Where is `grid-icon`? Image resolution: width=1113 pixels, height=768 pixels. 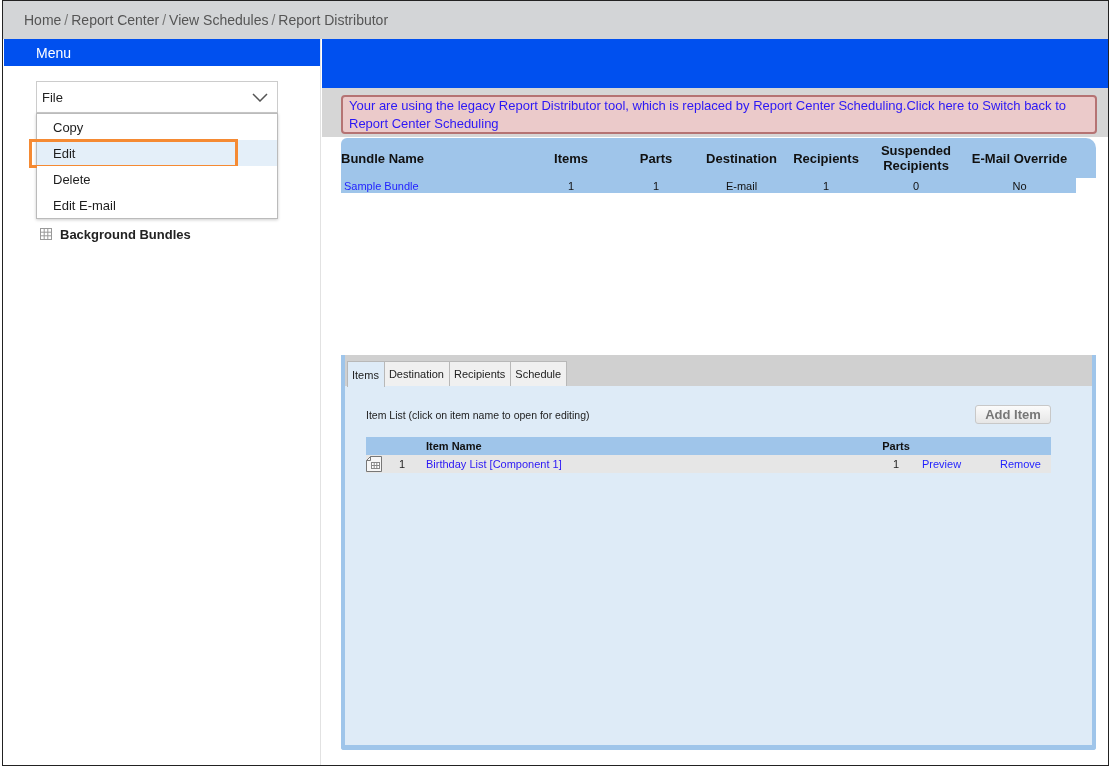 grid-icon is located at coordinates (46, 234).